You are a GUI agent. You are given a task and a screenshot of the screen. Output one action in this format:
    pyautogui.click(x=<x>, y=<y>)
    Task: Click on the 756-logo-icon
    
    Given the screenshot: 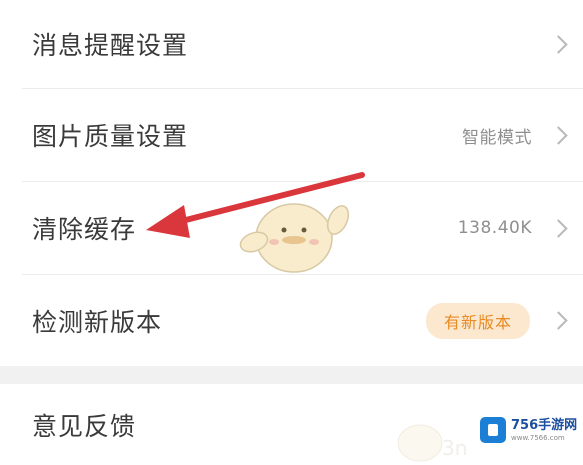 What is the action you would take?
    pyautogui.click(x=493, y=430)
    